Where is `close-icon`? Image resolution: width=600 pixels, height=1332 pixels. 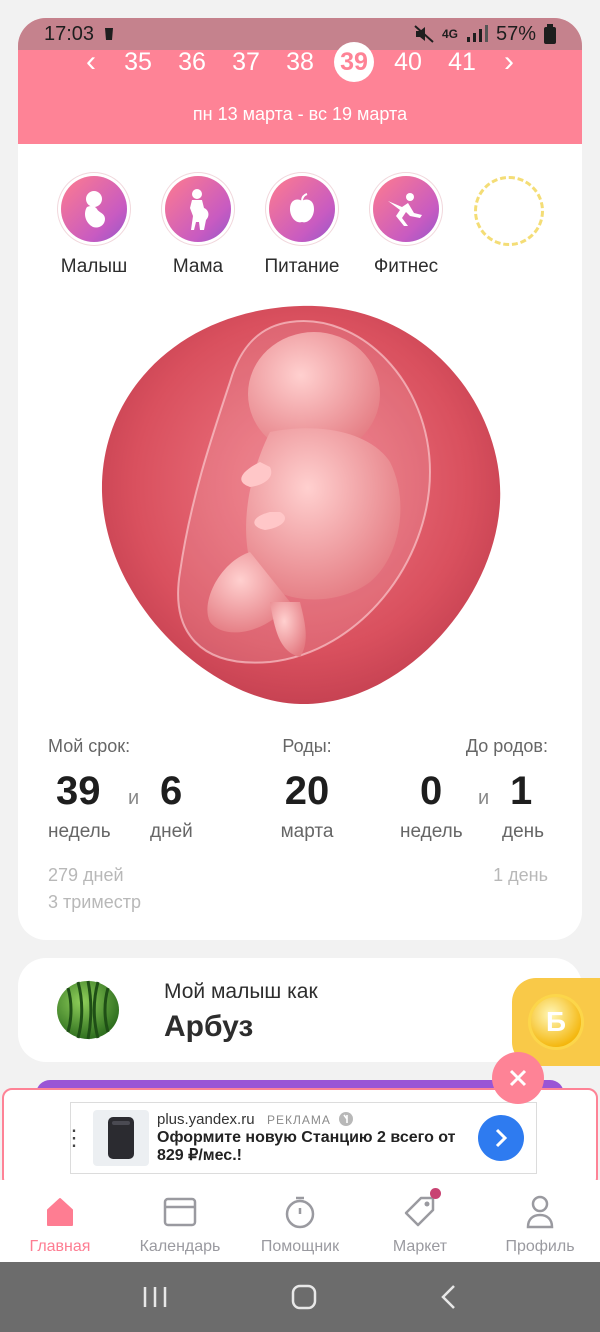
close-icon is located at coordinates (518, 1078).